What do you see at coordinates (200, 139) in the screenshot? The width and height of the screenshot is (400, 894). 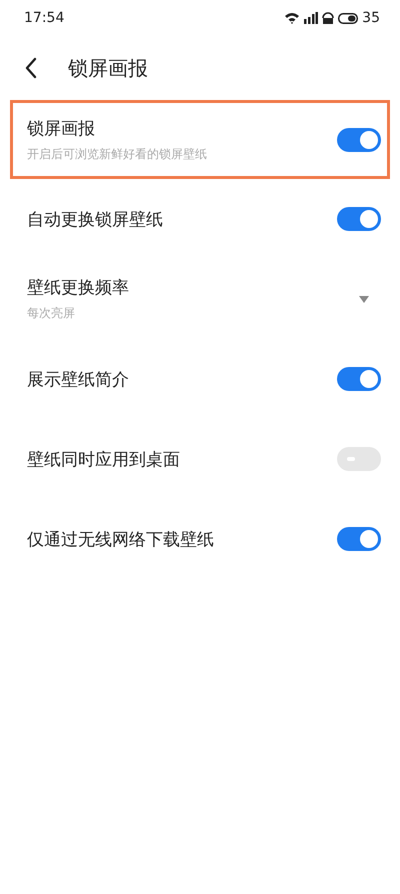 I see `highlighted-setting-row: 锁屏画报 开启后可浏览新鲜好看的锁屏壁纸` at bounding box center [200, 139].